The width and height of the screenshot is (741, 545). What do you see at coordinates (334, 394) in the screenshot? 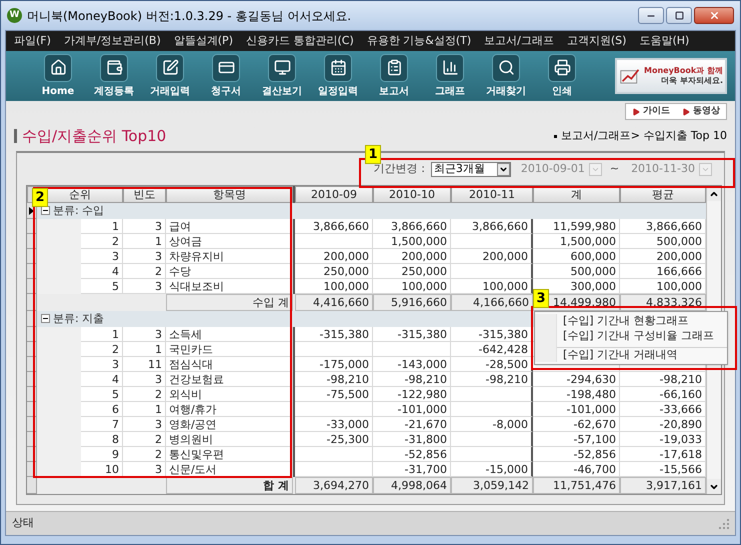
I see `amount-cell: -75,500` at bounding box center [334, 394].